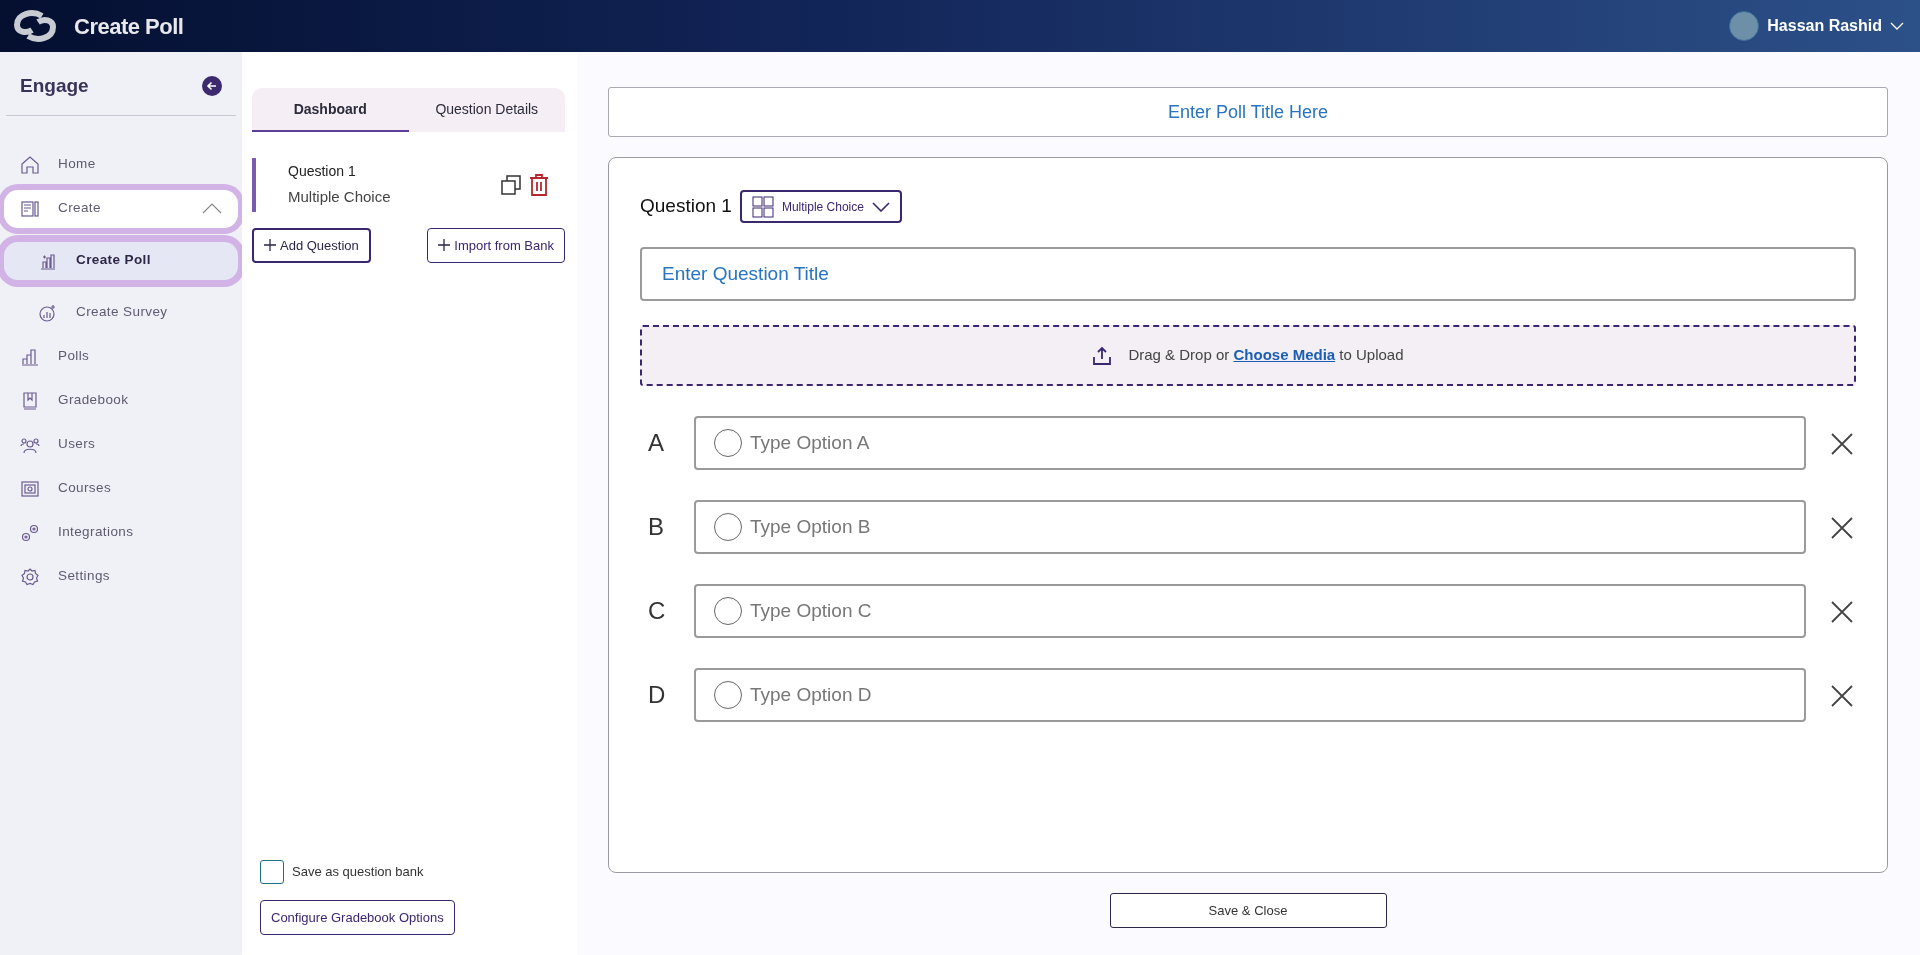 The height and width of the screenshot is (955, 1920). Describe the element at coordinates (330, 110) in the screenshot. I see `tab: Dashboard` at that location.